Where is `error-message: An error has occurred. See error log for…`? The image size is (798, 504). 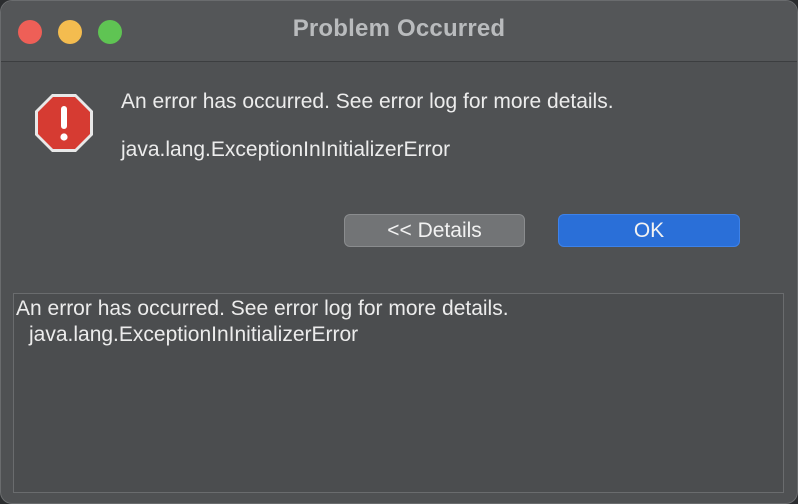
error-message: An error has occurred. See error log for… is located at coordinates (367, 101).